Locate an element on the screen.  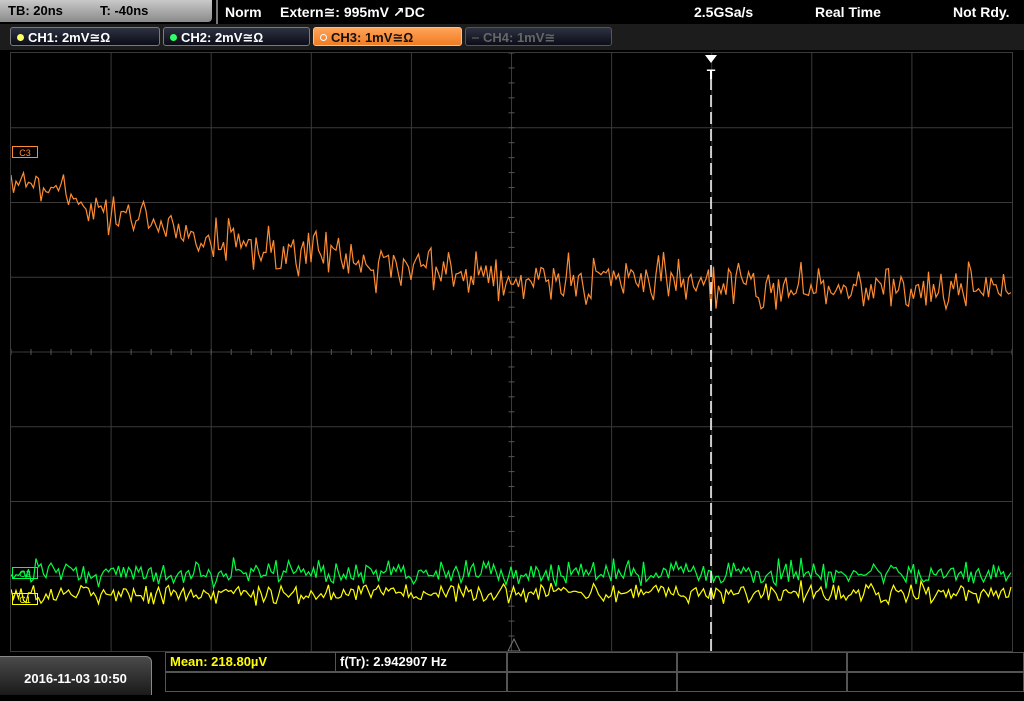
ch1-offset-marker: C1 is located at coordinates (25, 599).